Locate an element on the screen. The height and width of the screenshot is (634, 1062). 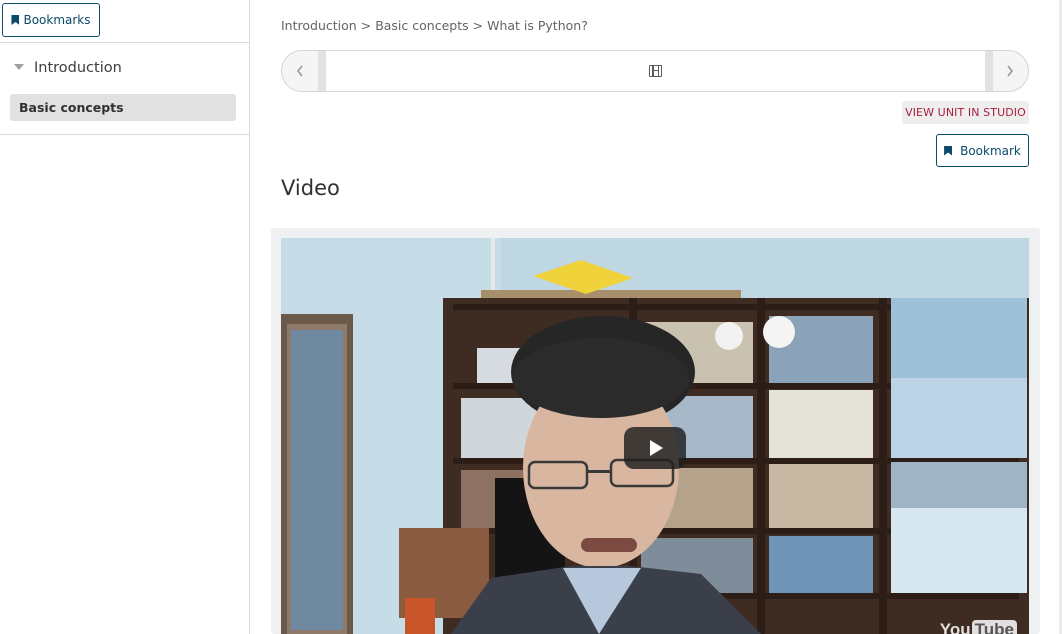
view-unit-in-studio-button: VIEW UNIT IN STUDIO is located at coordinates (965, 112).